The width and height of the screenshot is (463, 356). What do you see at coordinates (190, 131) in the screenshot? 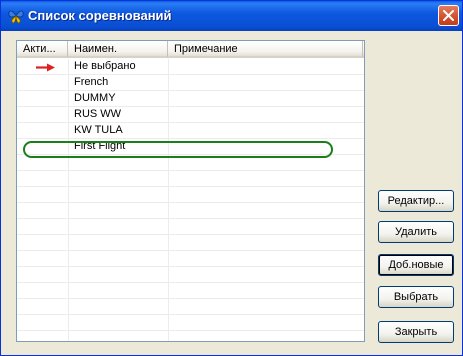
I see `list-row: KW TULA` at bounding box center [190, 131].